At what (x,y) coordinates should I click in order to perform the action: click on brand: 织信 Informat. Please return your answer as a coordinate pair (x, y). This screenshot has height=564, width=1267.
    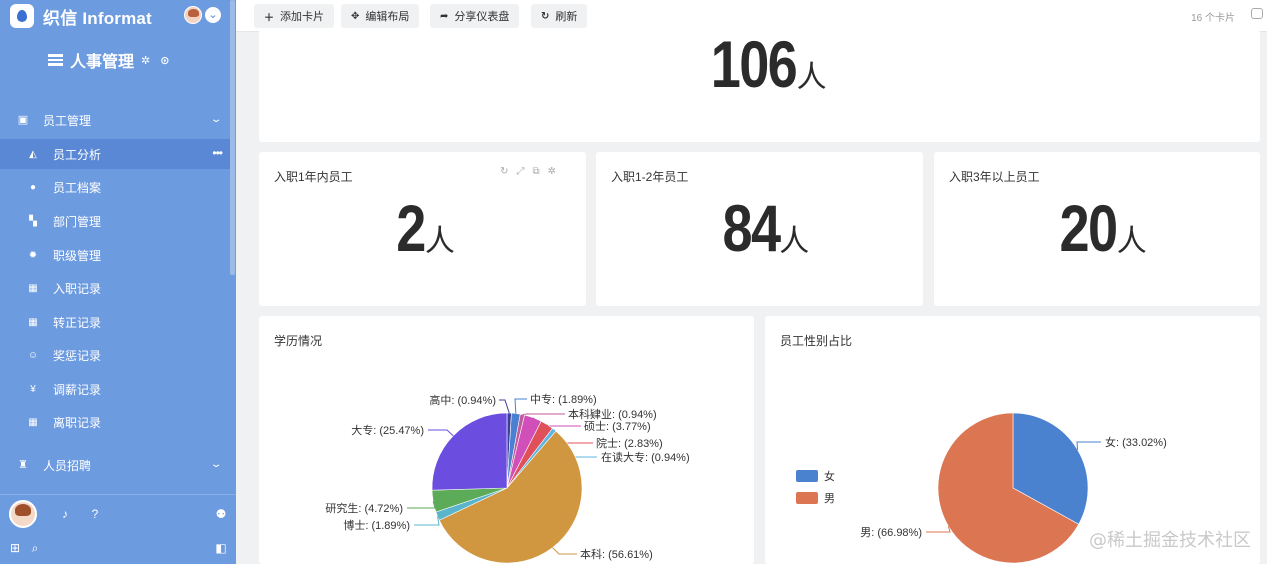
    Looking at the image, I should click on (81, 16).